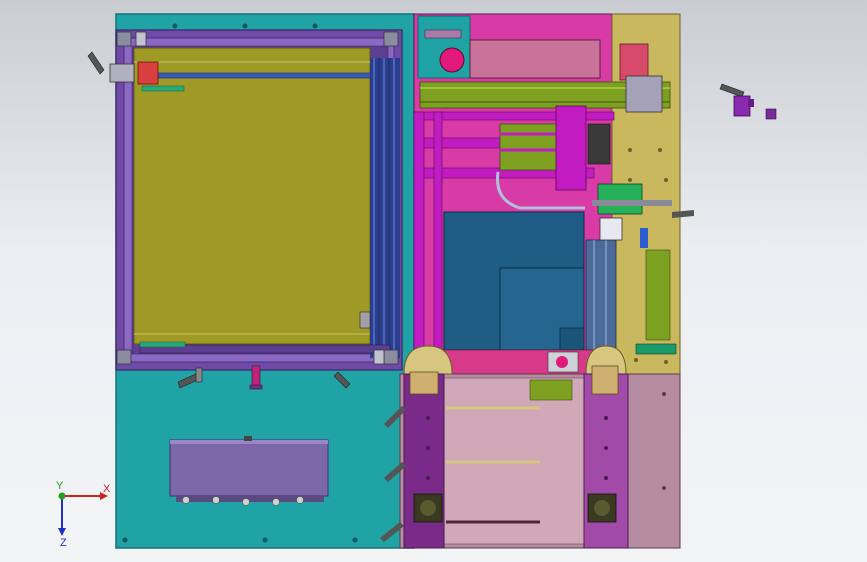 The image size is (867, 562). What do you see at coordinates (83, 514) in the screenshot?
I see `coordinate-triad: X Y Z` at bounding box center [83, 514].